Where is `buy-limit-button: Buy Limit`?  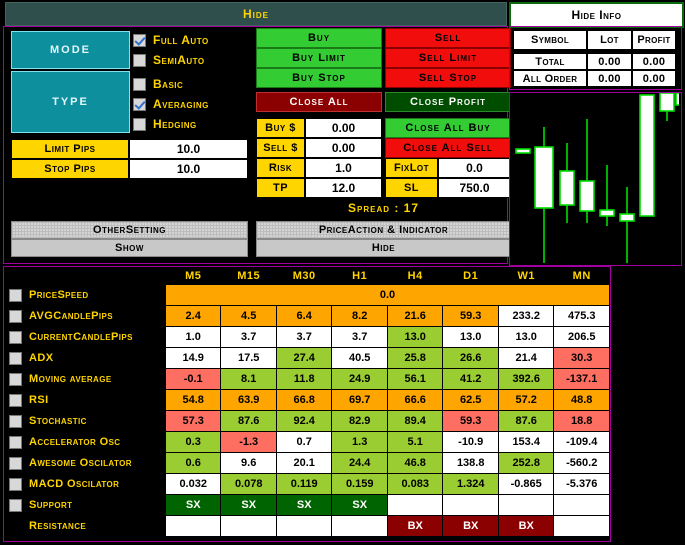 buy-limit-button: Buy Limit is located at coordinates (319, 58).